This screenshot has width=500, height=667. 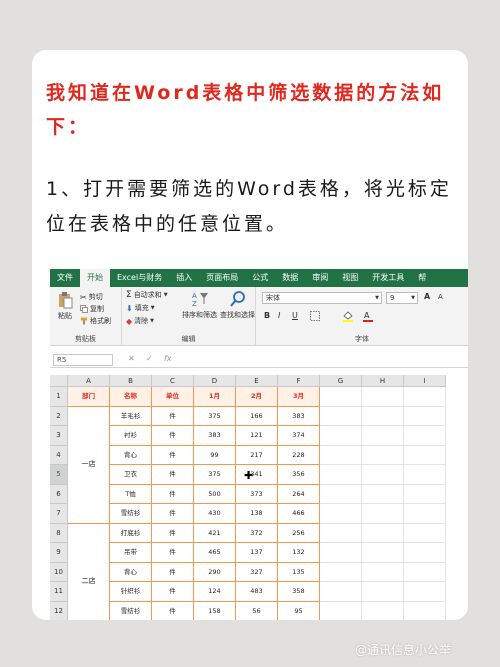 I want to click on tab-2: Excel与财务, so click(x=139, y=278).